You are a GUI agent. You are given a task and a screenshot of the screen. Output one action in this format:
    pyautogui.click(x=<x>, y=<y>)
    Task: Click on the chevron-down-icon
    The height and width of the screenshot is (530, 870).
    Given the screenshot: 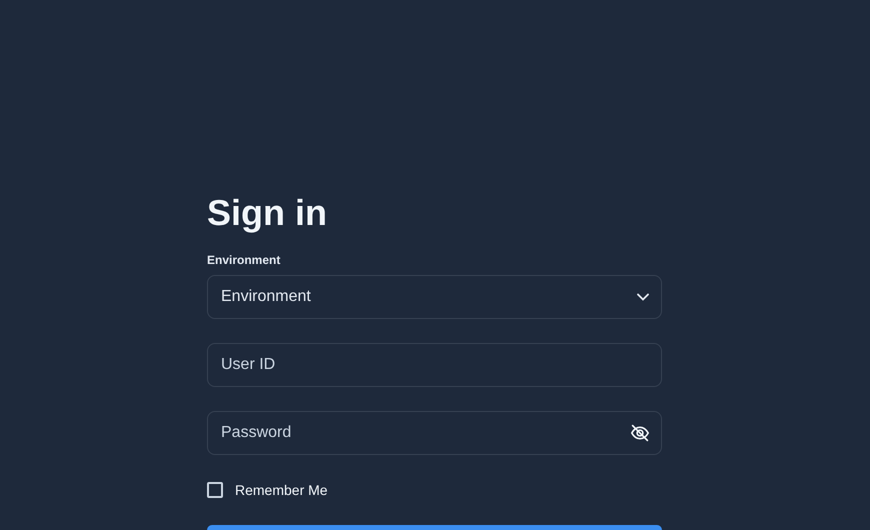 What is the action you would take?
    pyautogui.click(x=643, y=297)
    